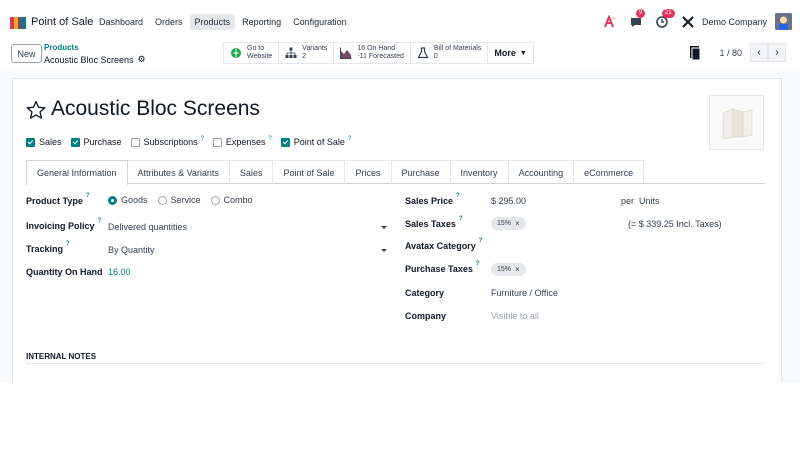  What do you see at coordinates (371, 53) in the screenshot?
I see `on-hand-button: 16 On Hand -11 Forecasted` at bounding box center [371, 53].